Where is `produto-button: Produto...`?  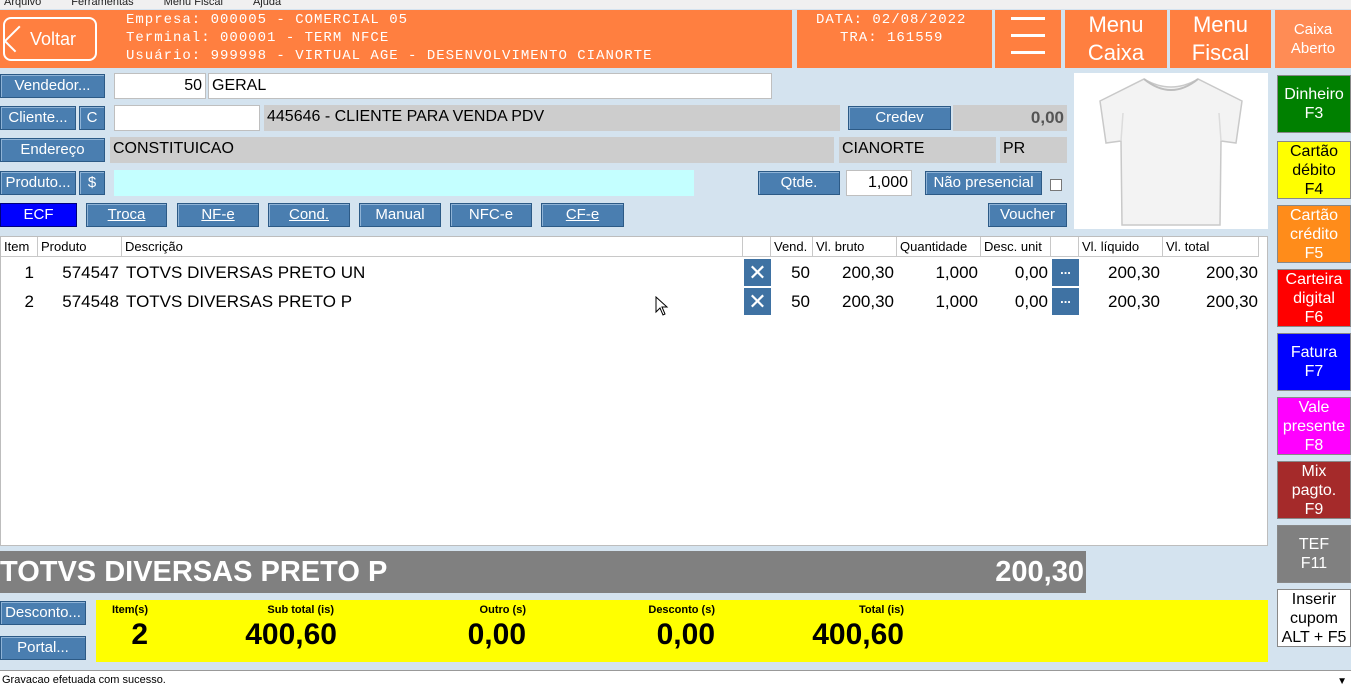 produto-button: Produto... is located at coordinates (38, 183).